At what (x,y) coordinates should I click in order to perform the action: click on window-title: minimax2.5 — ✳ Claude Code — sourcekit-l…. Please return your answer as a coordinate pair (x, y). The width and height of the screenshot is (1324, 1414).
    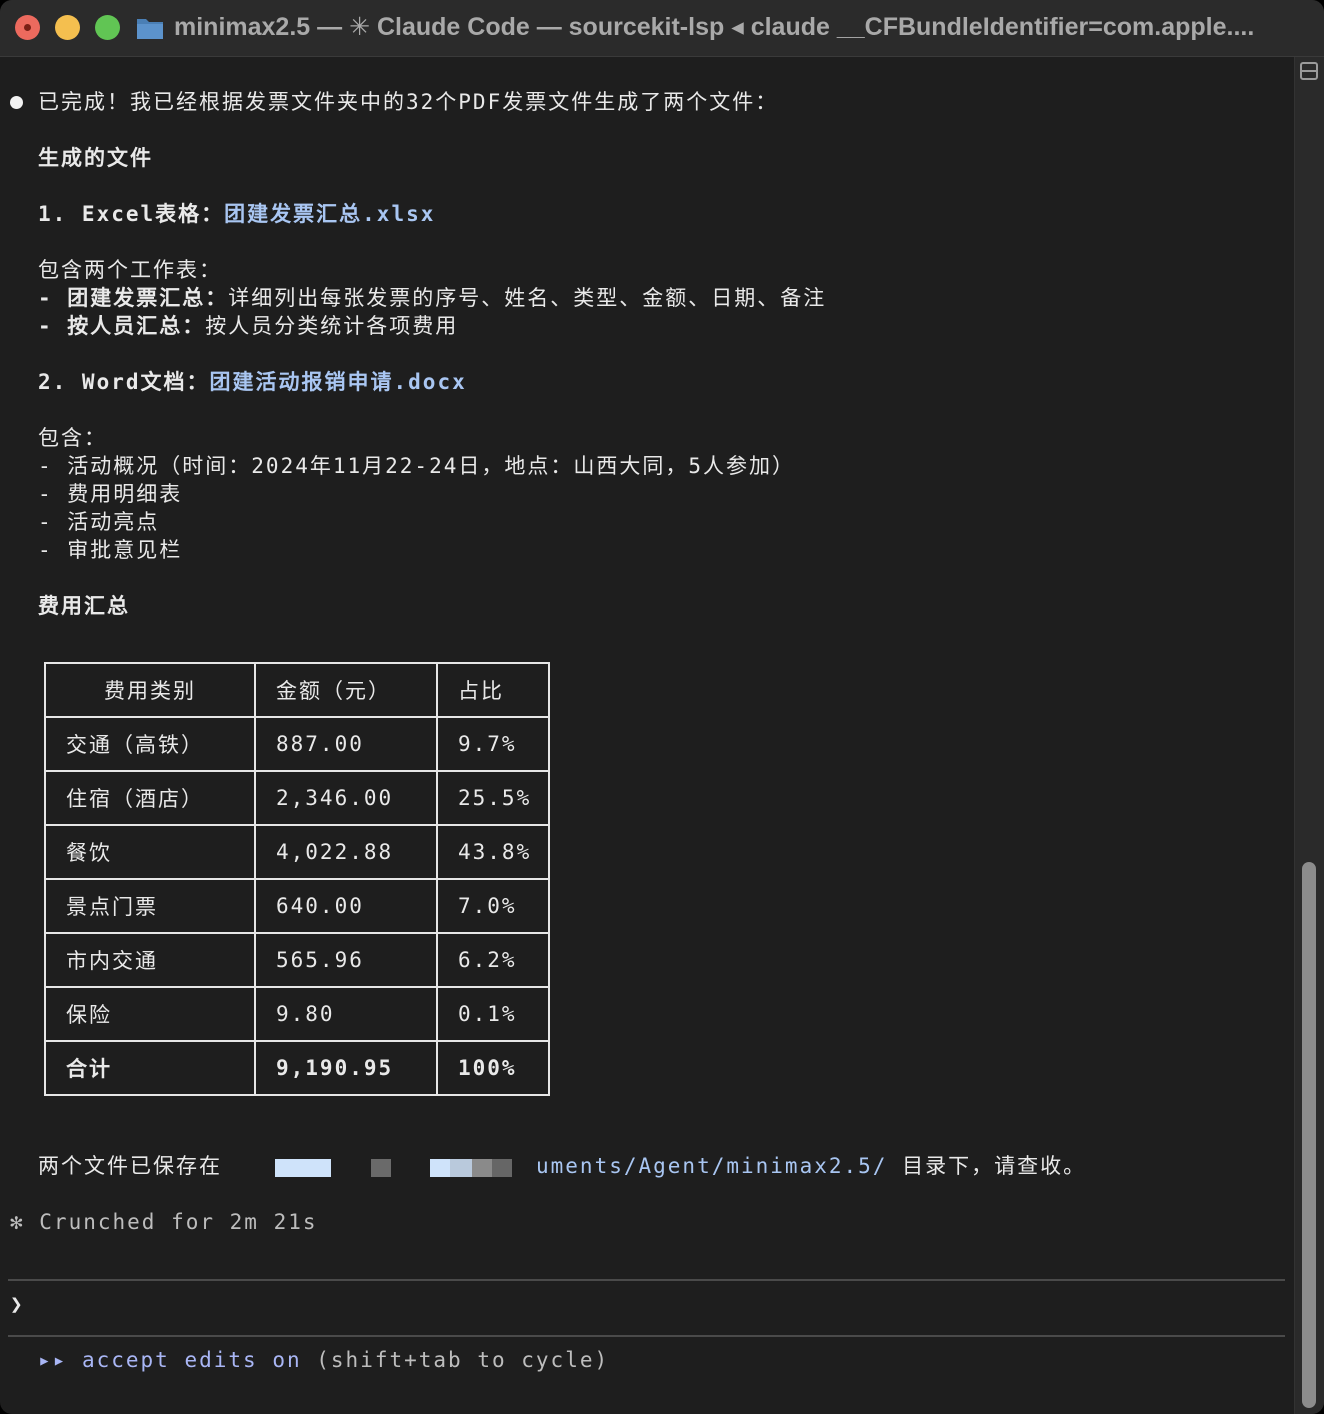
    Looking at the image, I should click on (714, 27).